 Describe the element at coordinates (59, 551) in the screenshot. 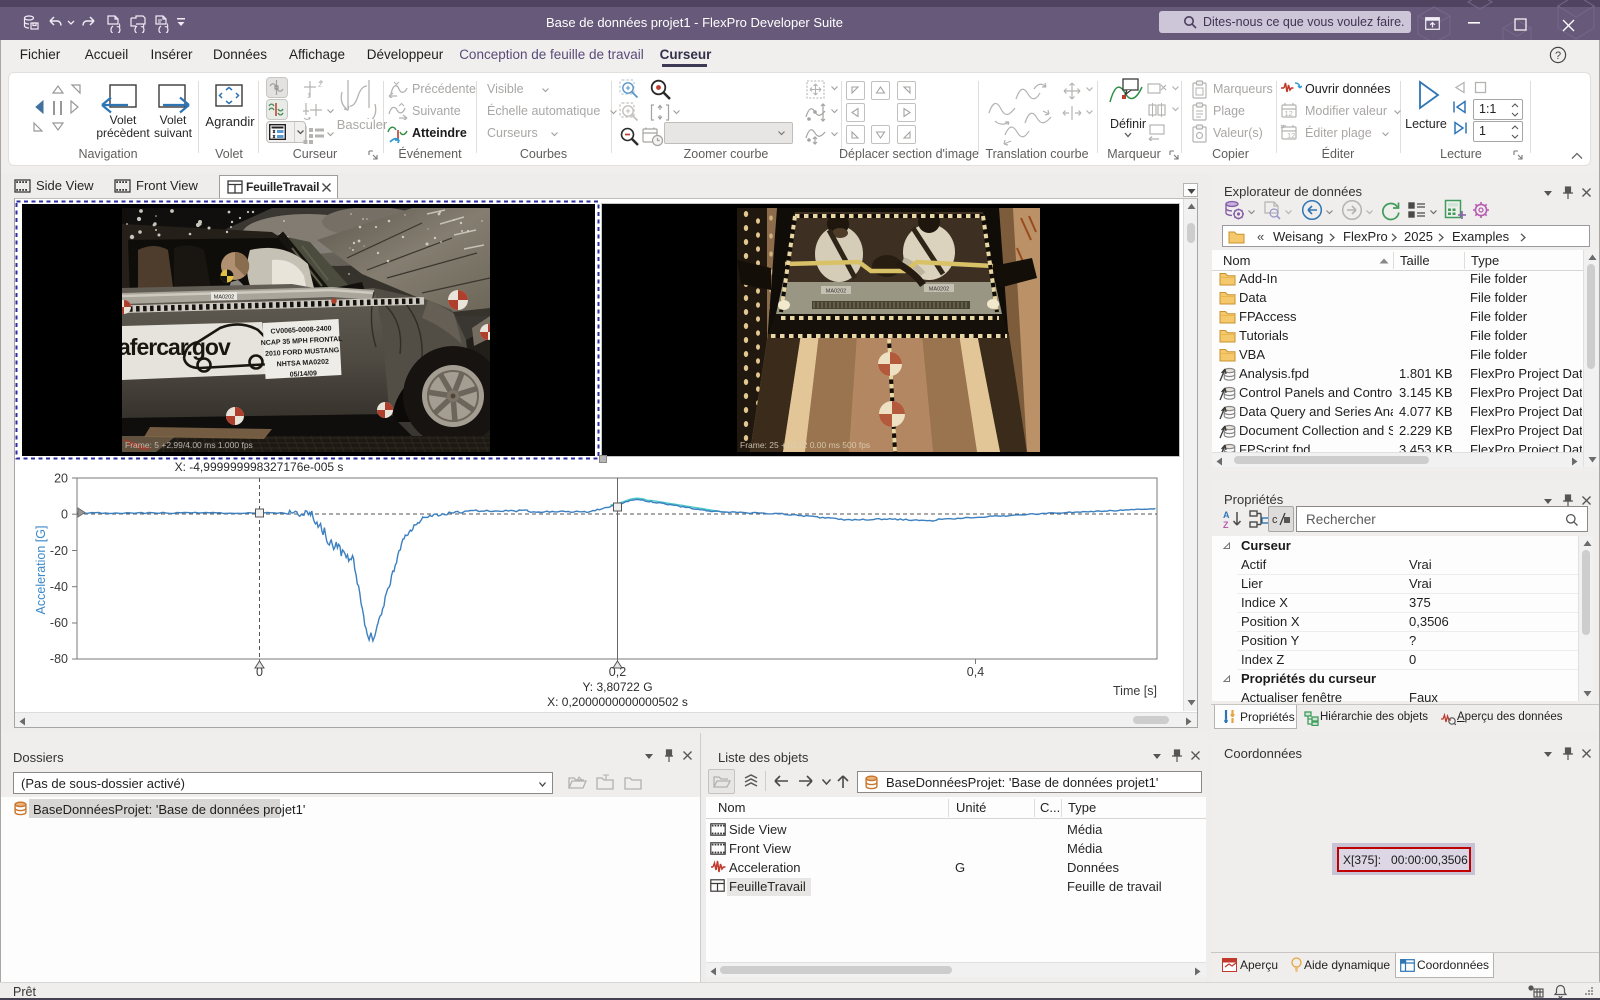

I see `svg-text: -20` at that location.